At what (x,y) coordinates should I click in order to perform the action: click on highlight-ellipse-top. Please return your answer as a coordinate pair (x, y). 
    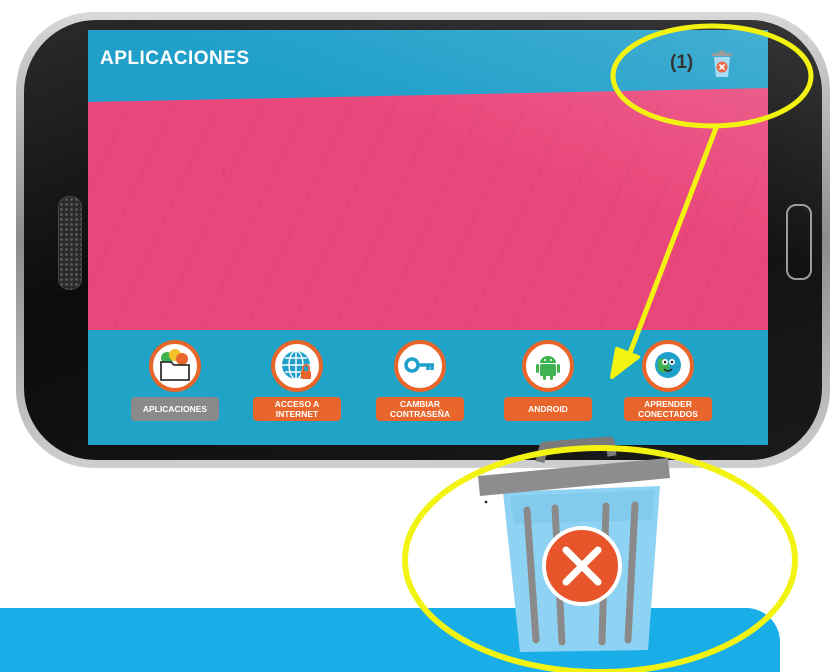
    Looking at the image, I should click on (712, 76).